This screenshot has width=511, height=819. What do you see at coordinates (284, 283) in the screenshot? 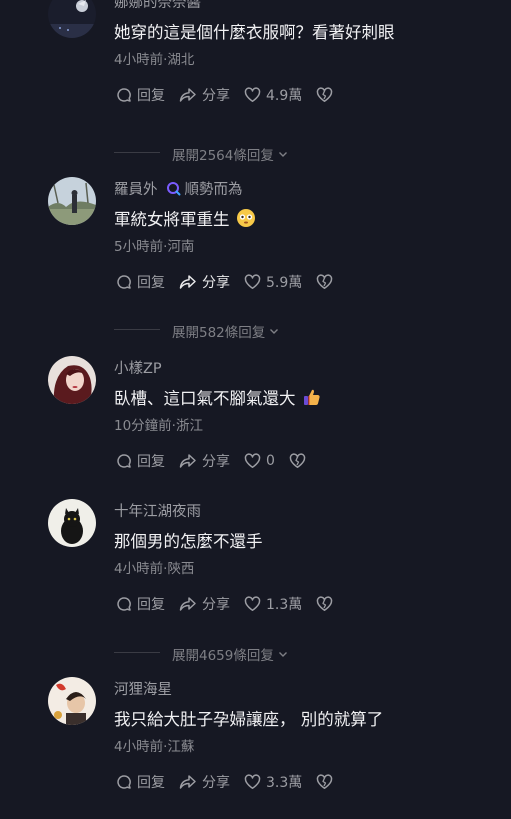
I see `like-count: 5.9萬` at bounding box center [284, 283].